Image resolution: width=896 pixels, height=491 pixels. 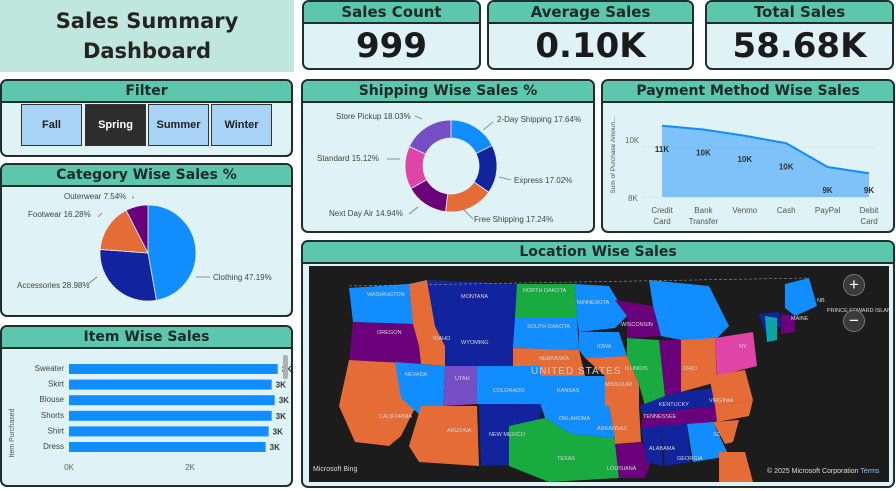 I want to click on kpi-card-average-sales: Average Sales 0.10K, so click(x=590, y=35).